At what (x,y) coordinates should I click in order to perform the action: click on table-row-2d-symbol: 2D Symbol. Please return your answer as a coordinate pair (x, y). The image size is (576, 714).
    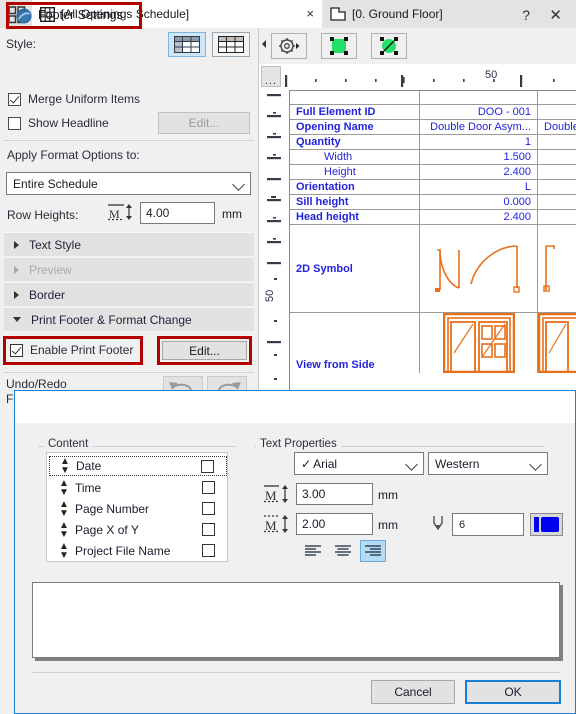
    Looking at the image, I should click on (433, 269).